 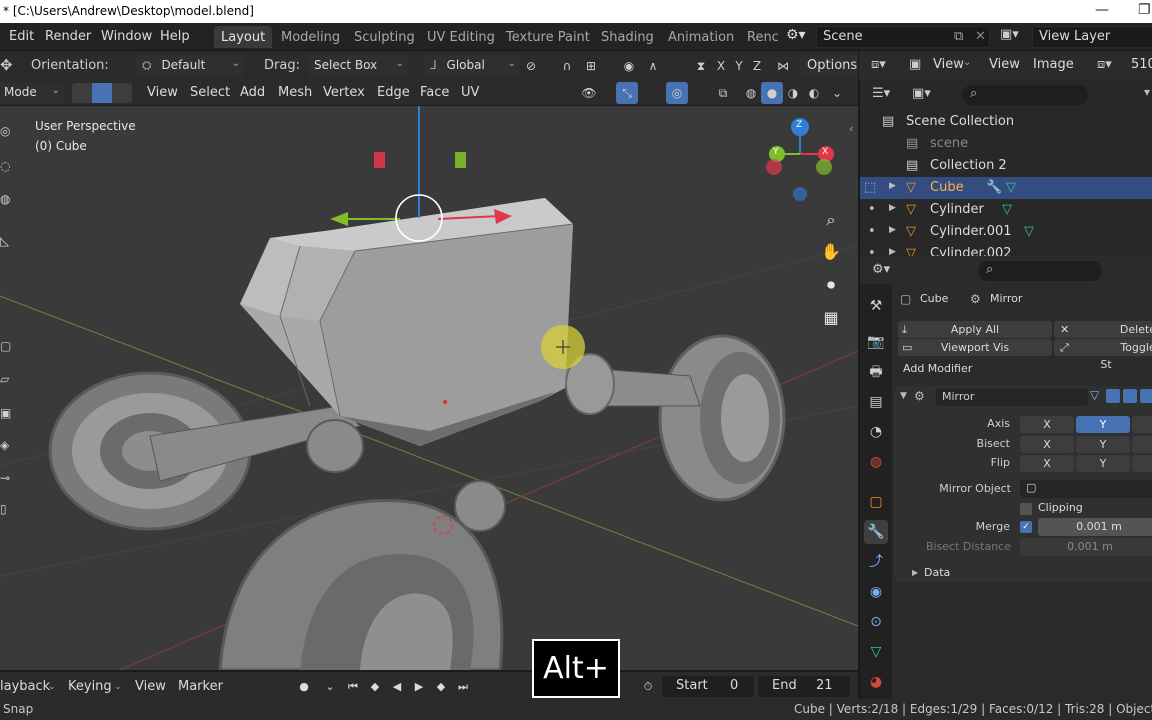 I want to click on loopcut-tool-icon: ◈, so click(x=7, y=447).